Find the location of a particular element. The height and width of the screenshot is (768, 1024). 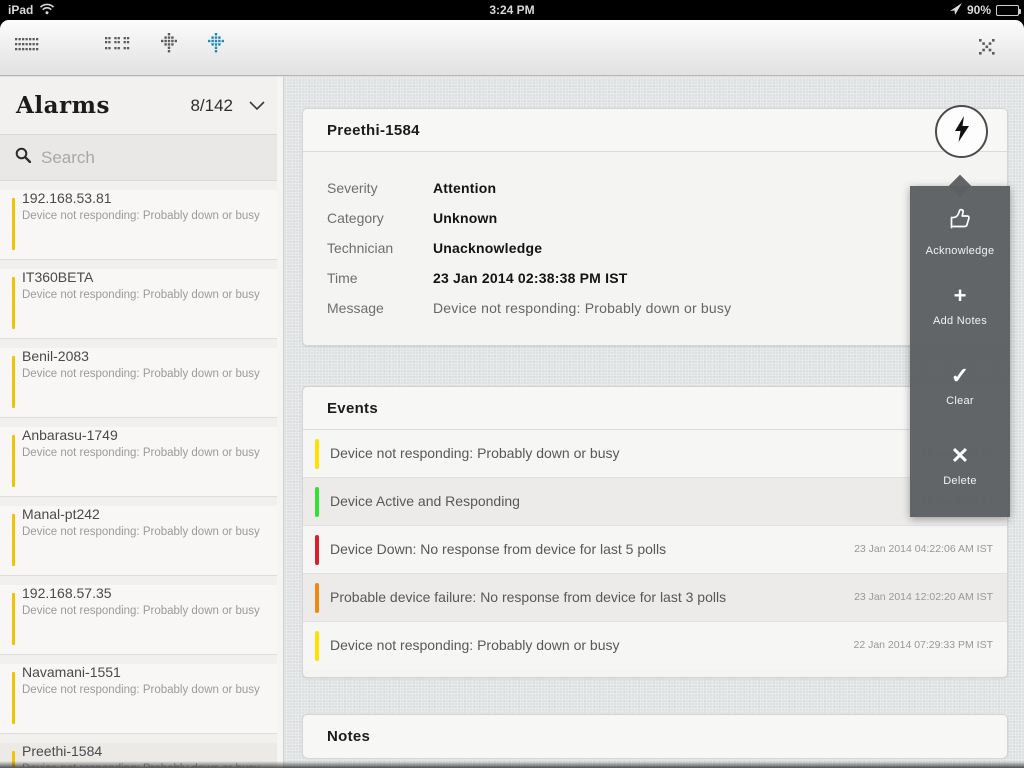

event-time: 22 Jan 2014 07:29:33 PM IST is located at coordinates (923, 645).